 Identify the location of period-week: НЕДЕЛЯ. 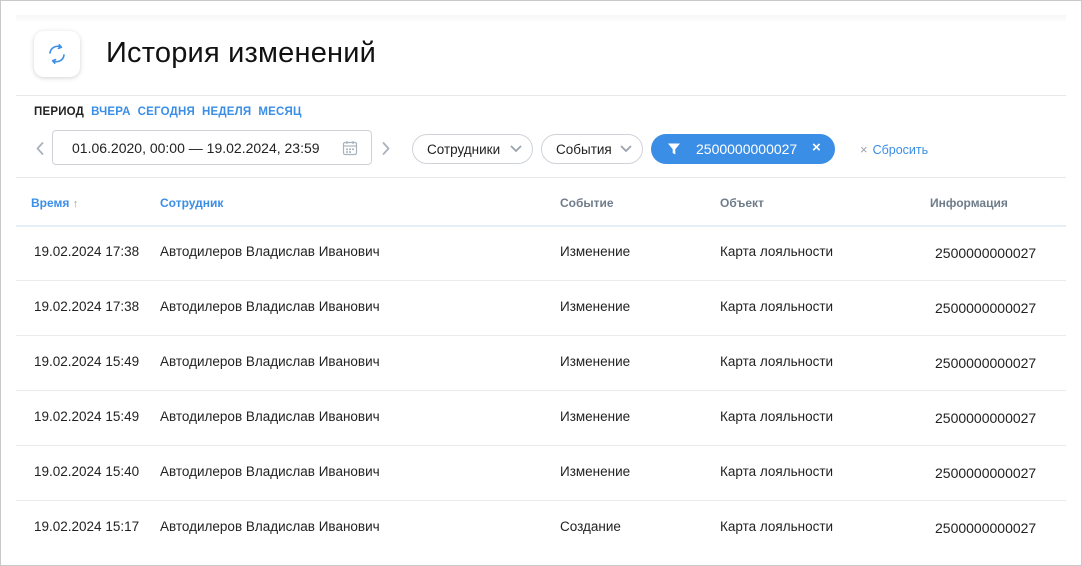
(226, 112).